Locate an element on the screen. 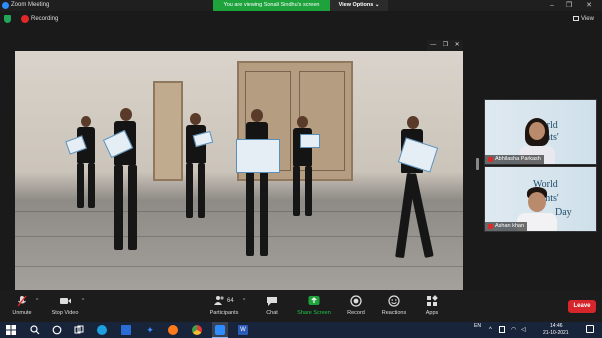  background-text: Day is located at coordinates (563, 212).